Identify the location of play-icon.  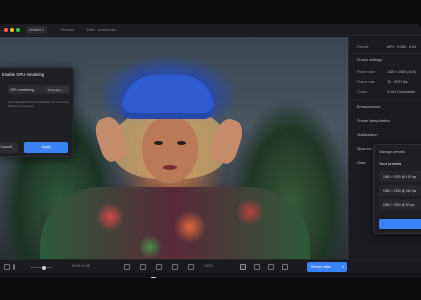
(7, 267).